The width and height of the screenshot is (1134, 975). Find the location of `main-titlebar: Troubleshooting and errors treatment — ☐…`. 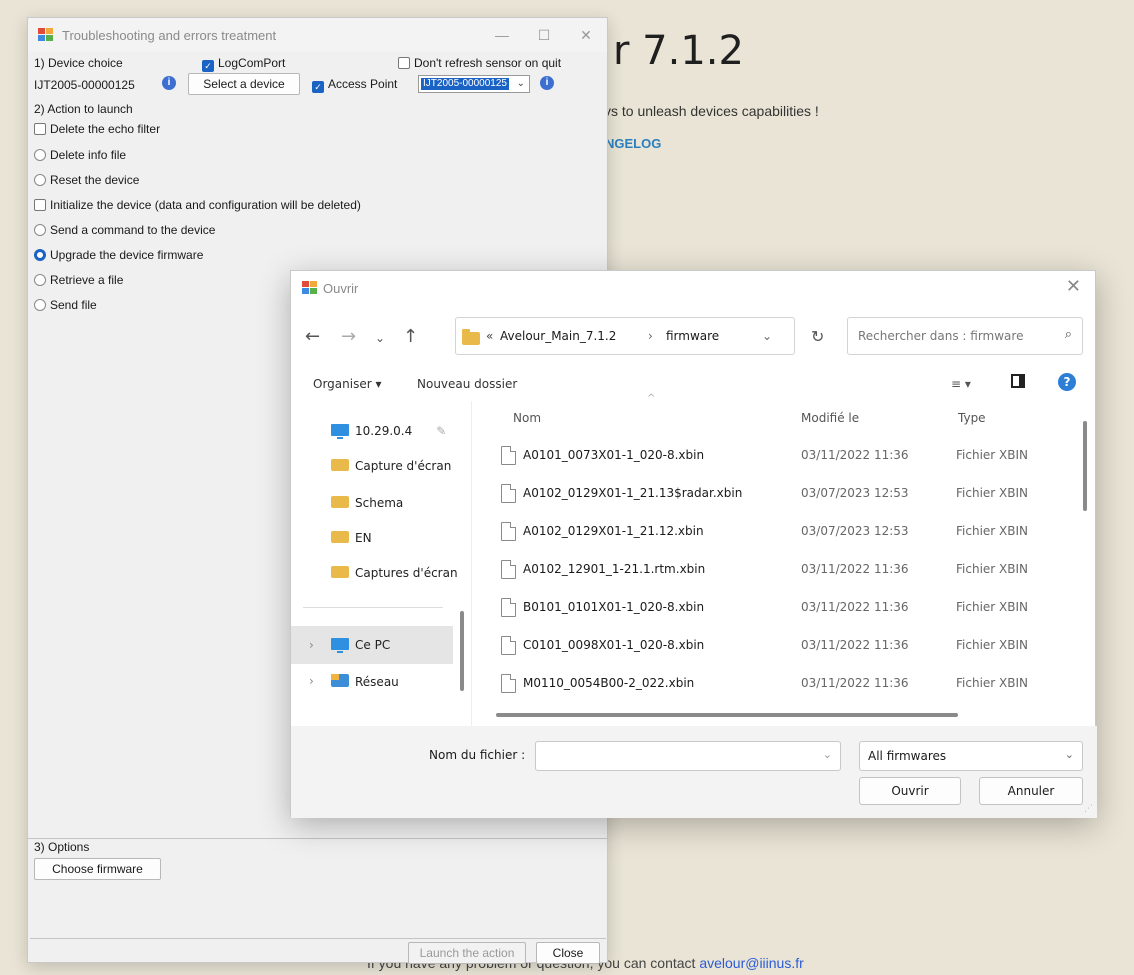

main-titlebar: Troubleshooting and errors treatment — ☐… is located at coordinates (317, 35).